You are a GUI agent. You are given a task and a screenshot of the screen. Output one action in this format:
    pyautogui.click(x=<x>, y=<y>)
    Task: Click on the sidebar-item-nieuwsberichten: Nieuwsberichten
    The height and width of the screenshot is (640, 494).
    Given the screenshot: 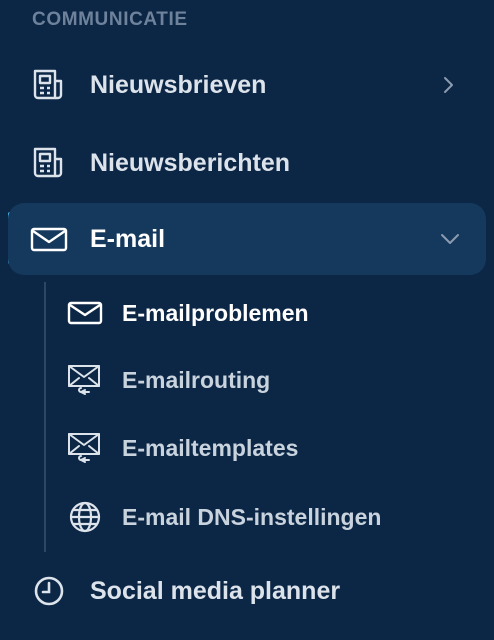 What is the action you would take?
    pyautogui.click(x=248, y=163)
    